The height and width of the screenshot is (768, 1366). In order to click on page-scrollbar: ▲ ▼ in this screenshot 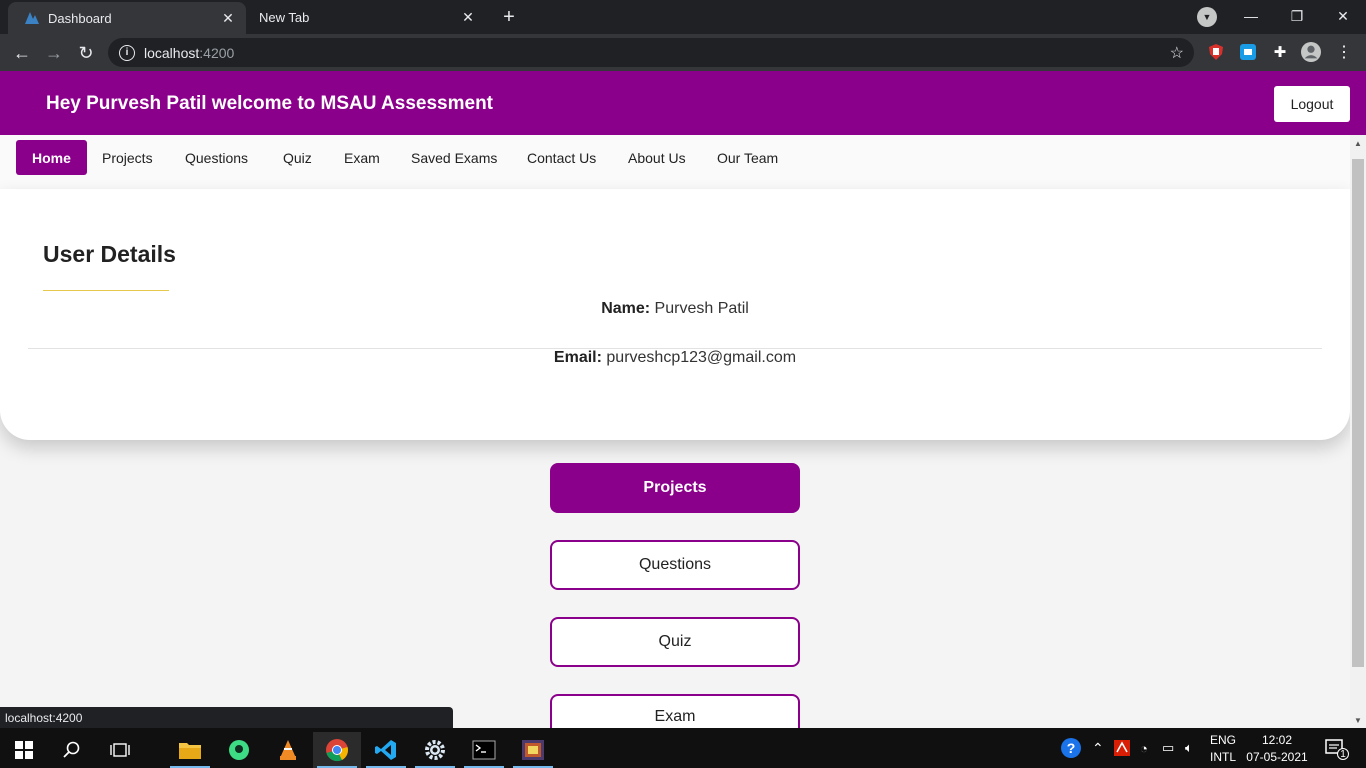, I will do `click(1358, 431)`.